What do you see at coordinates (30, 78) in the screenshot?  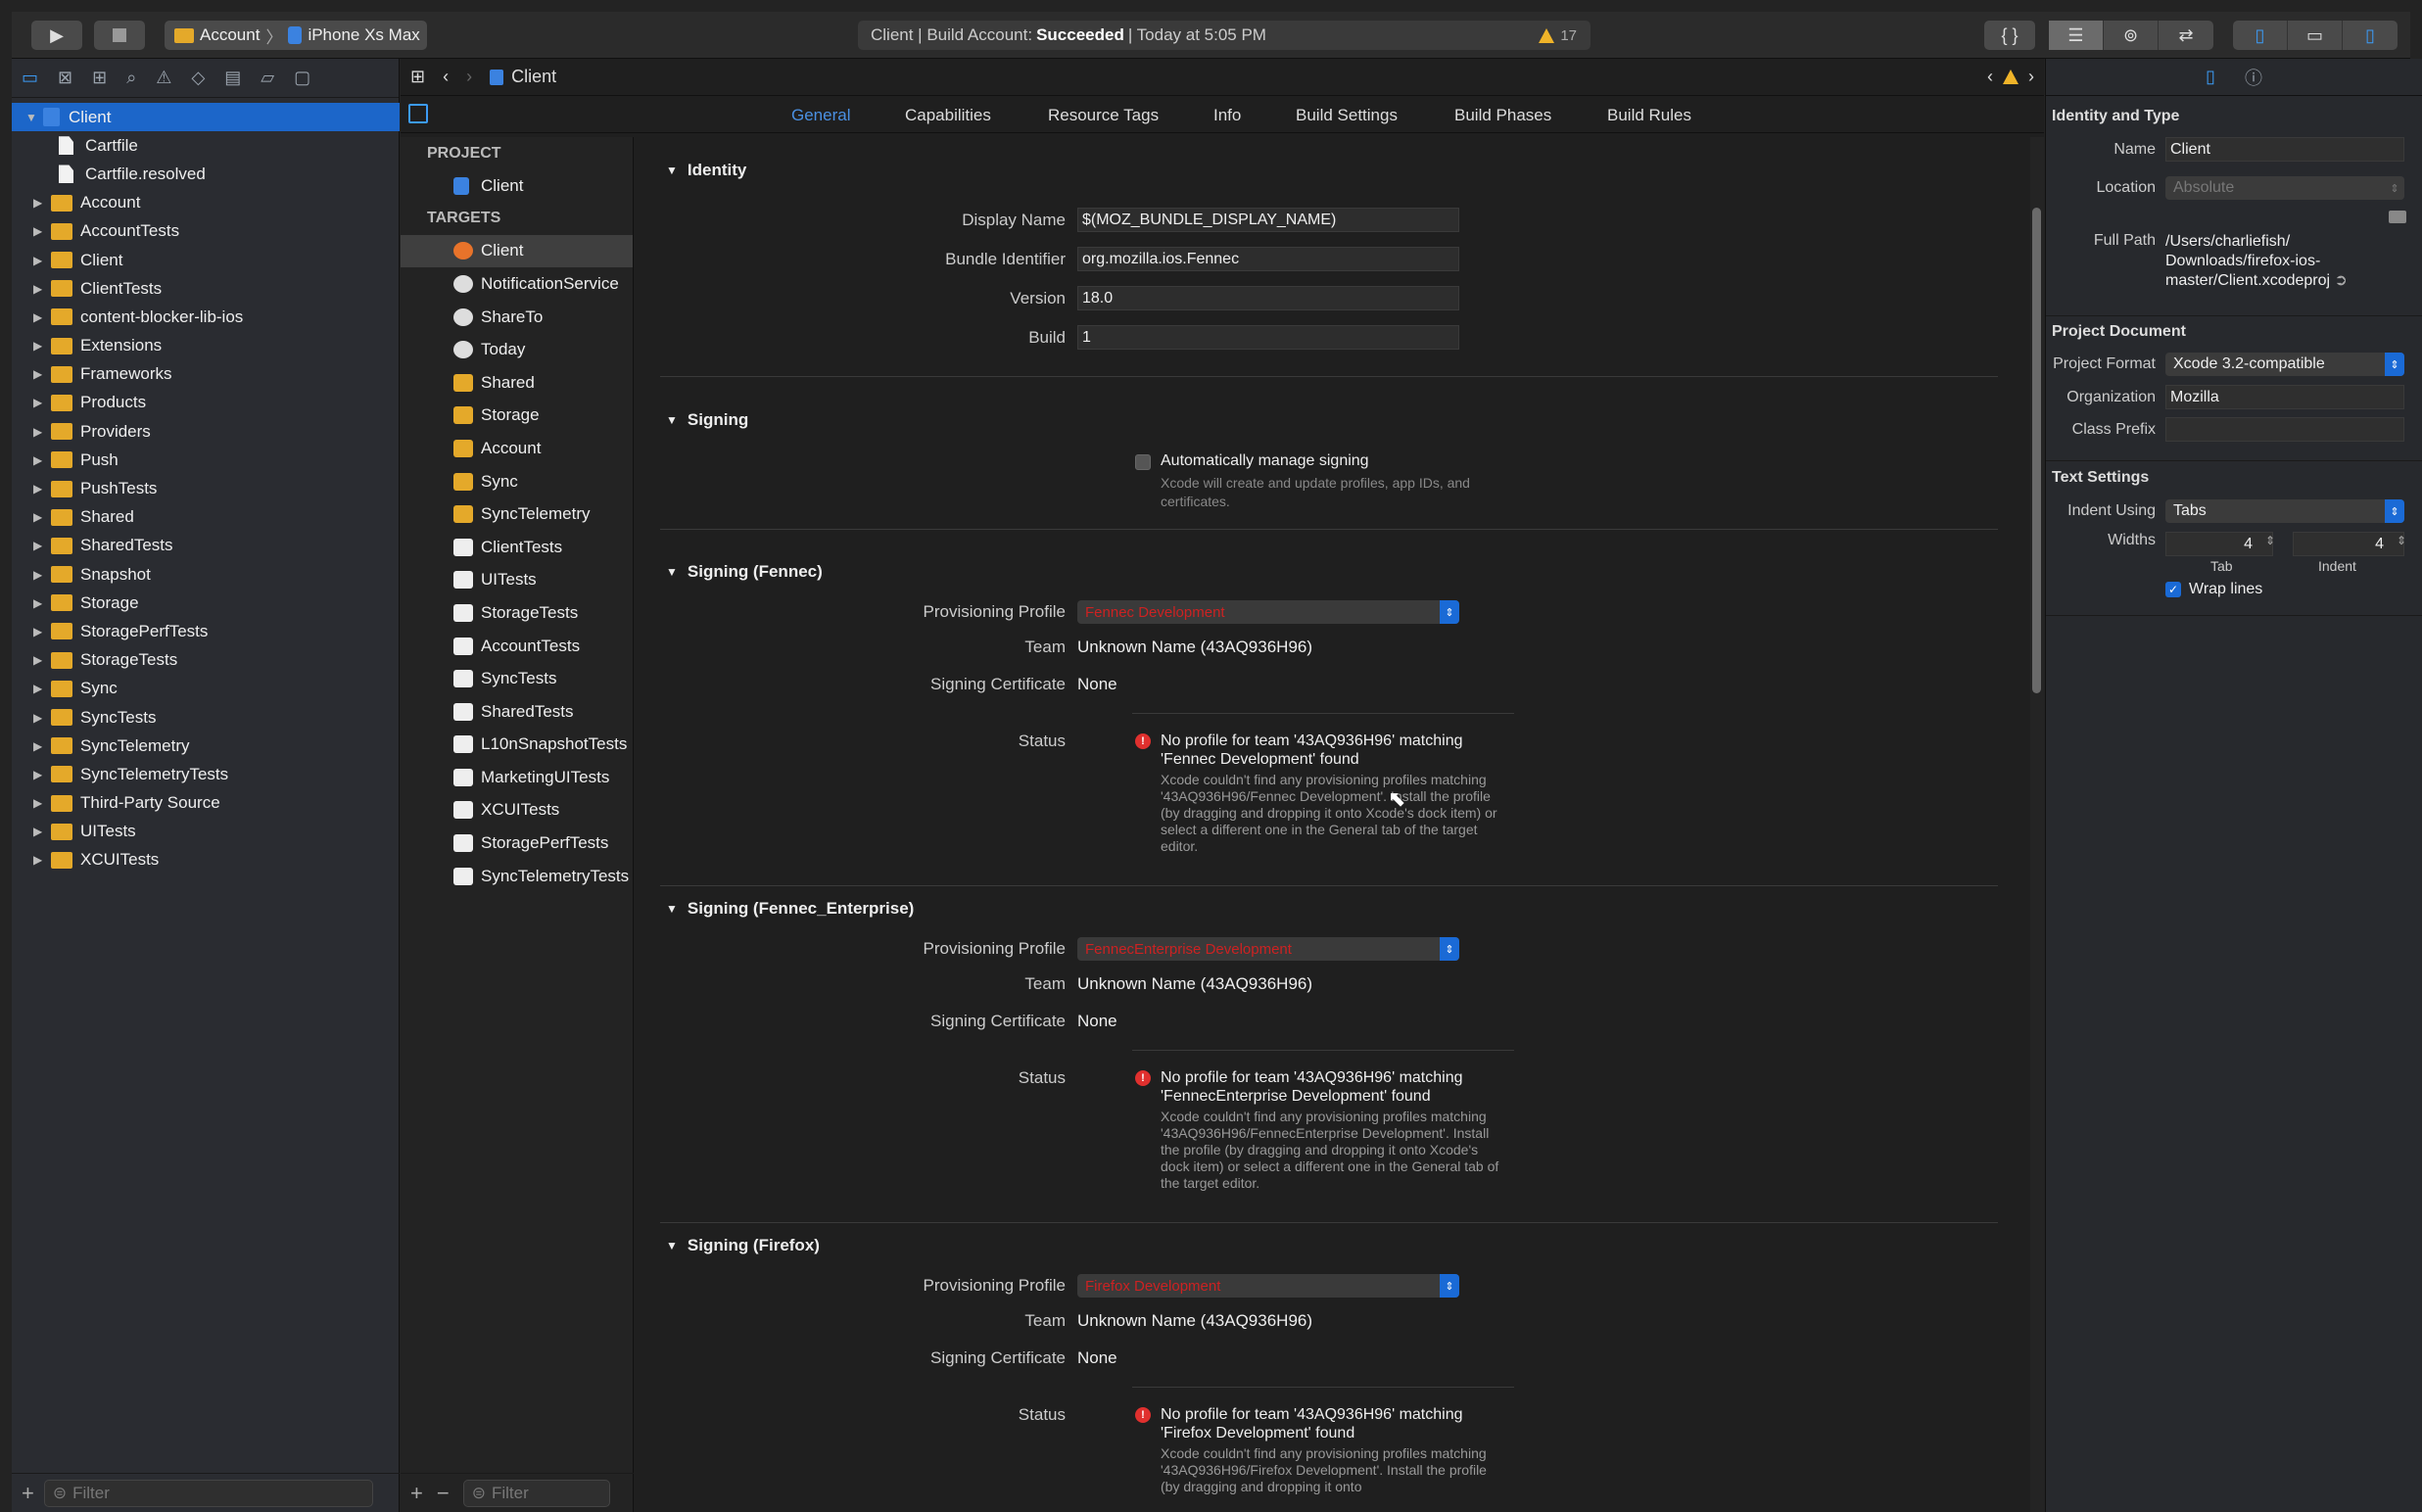 I see `folder-icon: ▭` at bounding box center [30, 78].